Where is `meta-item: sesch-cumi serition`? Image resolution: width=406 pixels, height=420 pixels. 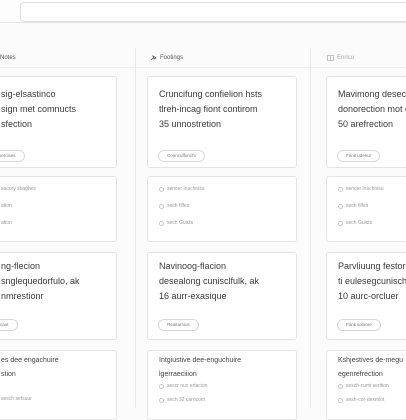
meta-item: sesch-cumi serition is located at coordinates (363, 386).